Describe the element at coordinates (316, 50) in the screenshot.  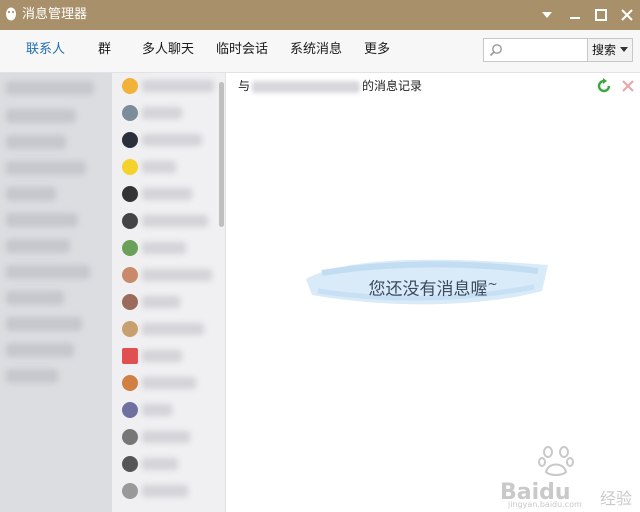
I see `tab-system-messages: 系统消息` at that location.